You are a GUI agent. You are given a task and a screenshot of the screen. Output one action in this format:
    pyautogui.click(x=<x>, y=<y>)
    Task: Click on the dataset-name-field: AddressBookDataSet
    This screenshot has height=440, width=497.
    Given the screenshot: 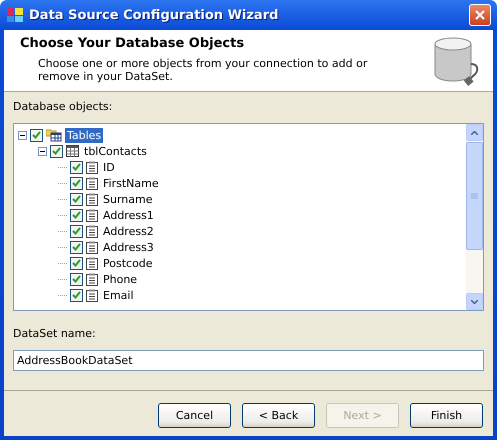 What is the action you would take?
    pyautogui.click(x=248, y=360)
    